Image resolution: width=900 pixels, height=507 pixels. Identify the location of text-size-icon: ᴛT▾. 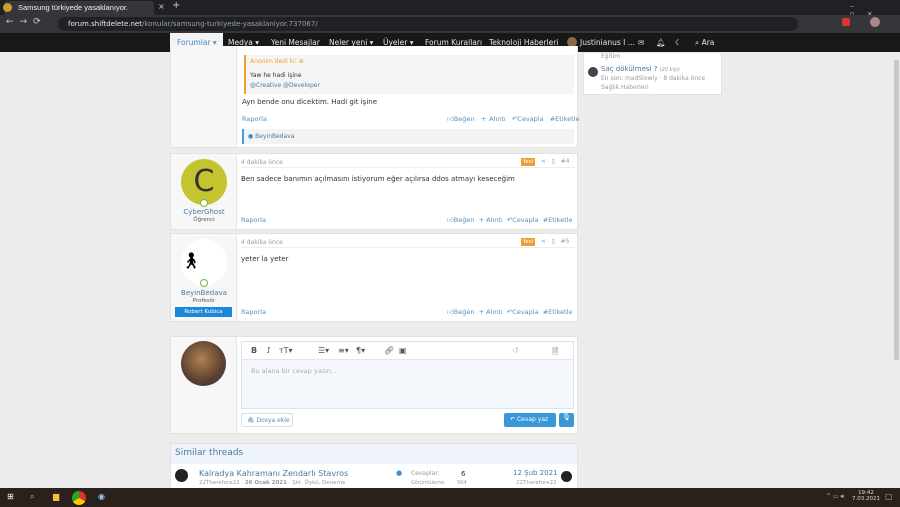
(286, 350).